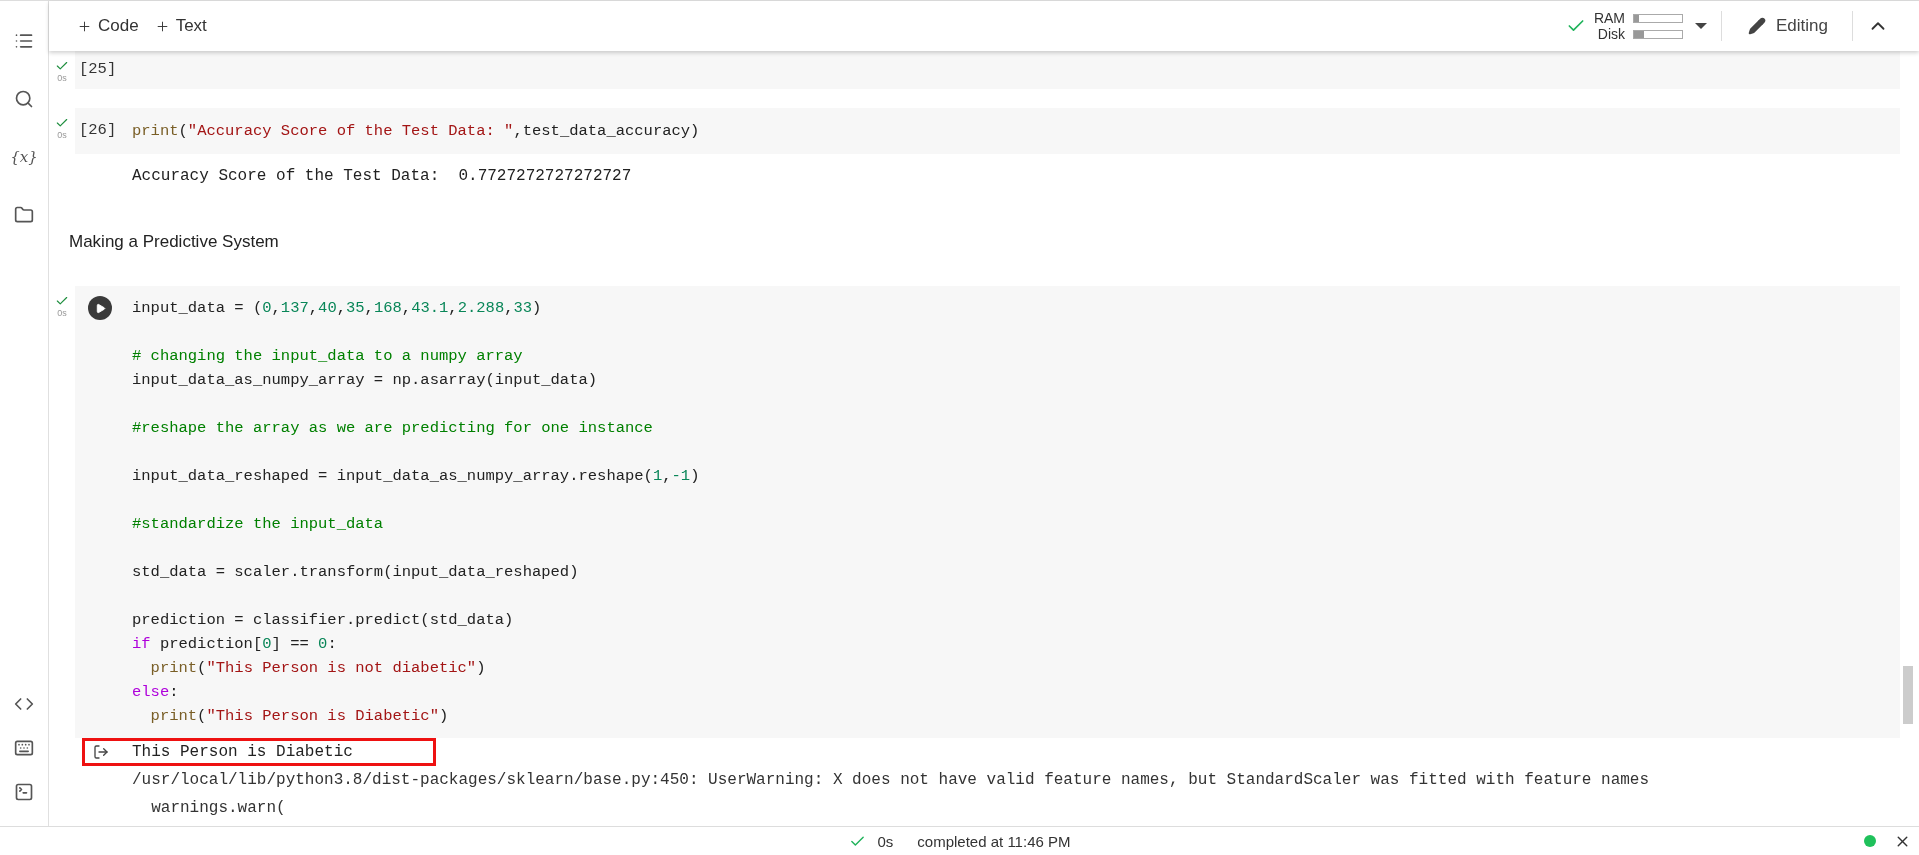  What do you see at coordinates (174, 242) in the screenshot?
I see `markdown-text: Making a Predictive System` at bounding box center [174, 242].